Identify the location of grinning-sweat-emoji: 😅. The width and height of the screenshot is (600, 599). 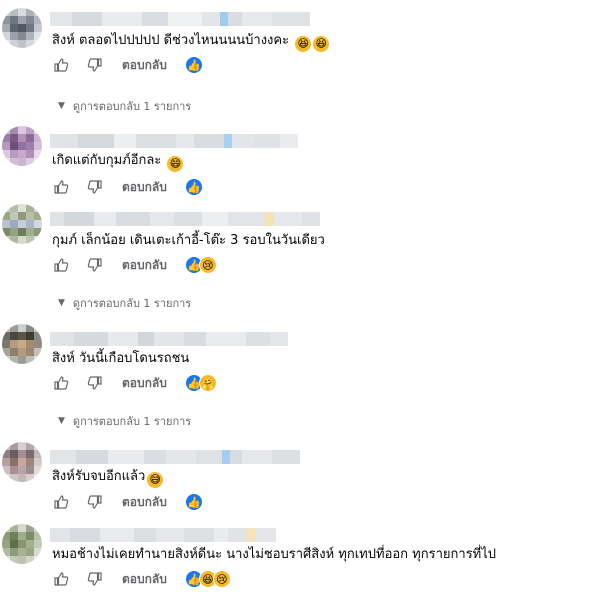
(155, 480).